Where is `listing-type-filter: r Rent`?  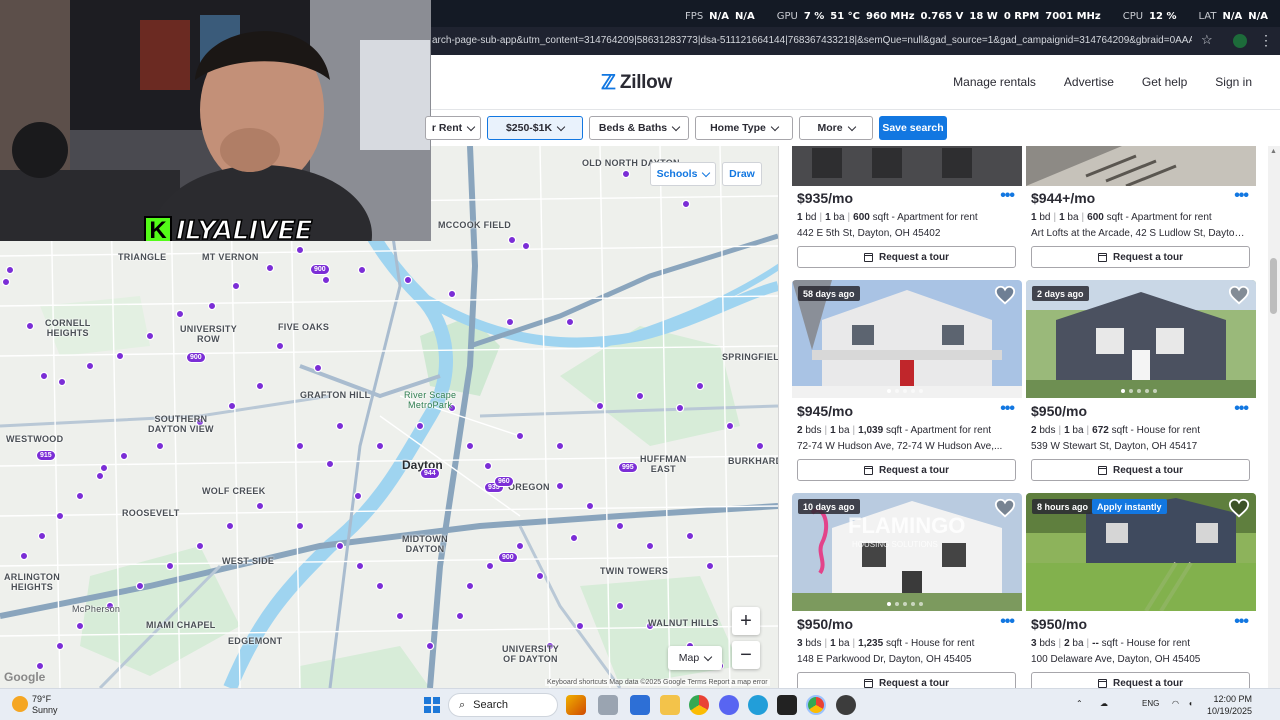 listing-type-filter: r Rent is located at coordinates (453, 128).